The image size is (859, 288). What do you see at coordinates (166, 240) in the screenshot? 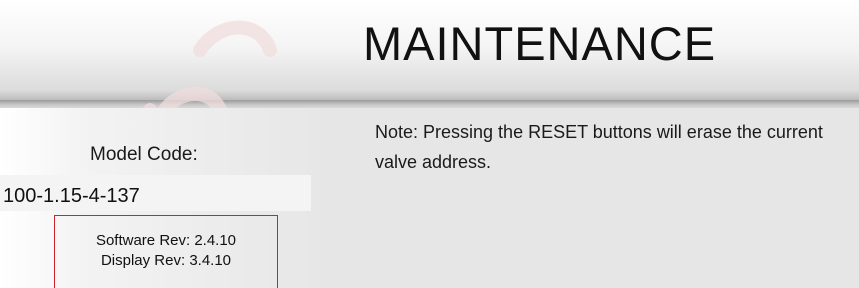
I see `software-revision: Software Rev: 2.4.10` at bounding box center [166, 240].